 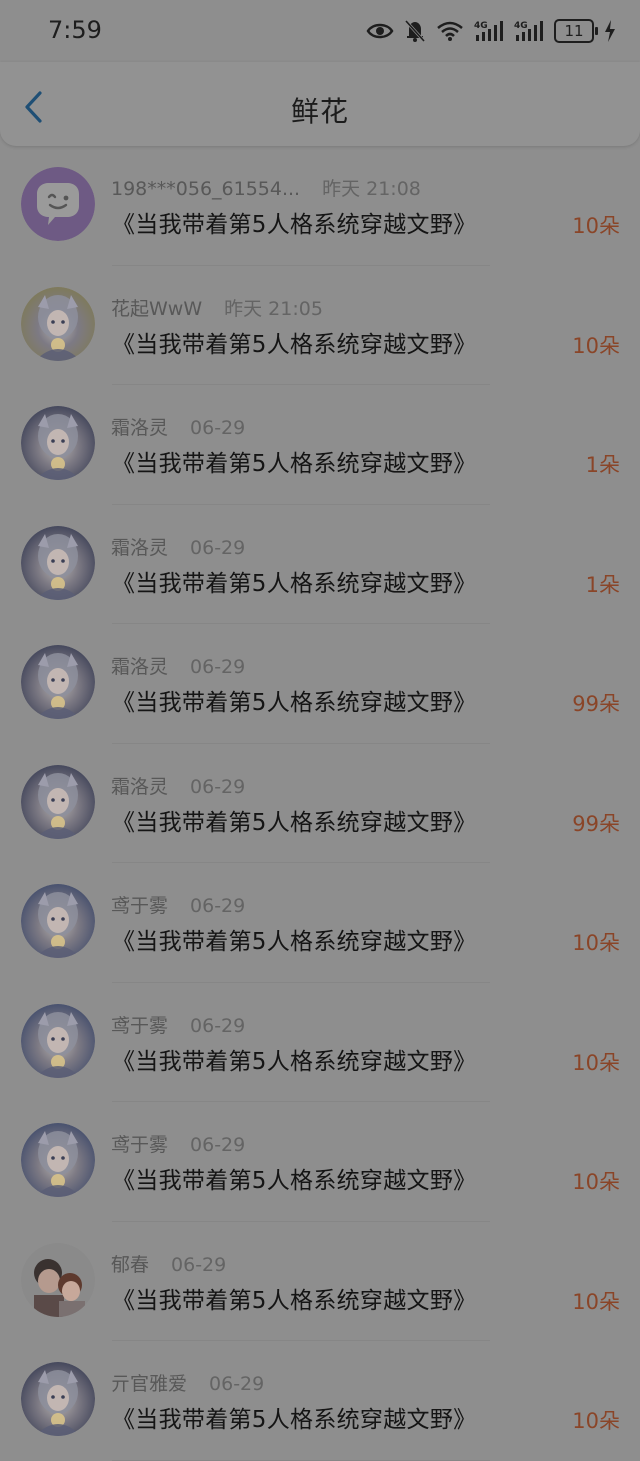 What do you see at coordinates (450, 31) in the screenshot?
I see `wifi-icon` at bounding box center [450, 31].